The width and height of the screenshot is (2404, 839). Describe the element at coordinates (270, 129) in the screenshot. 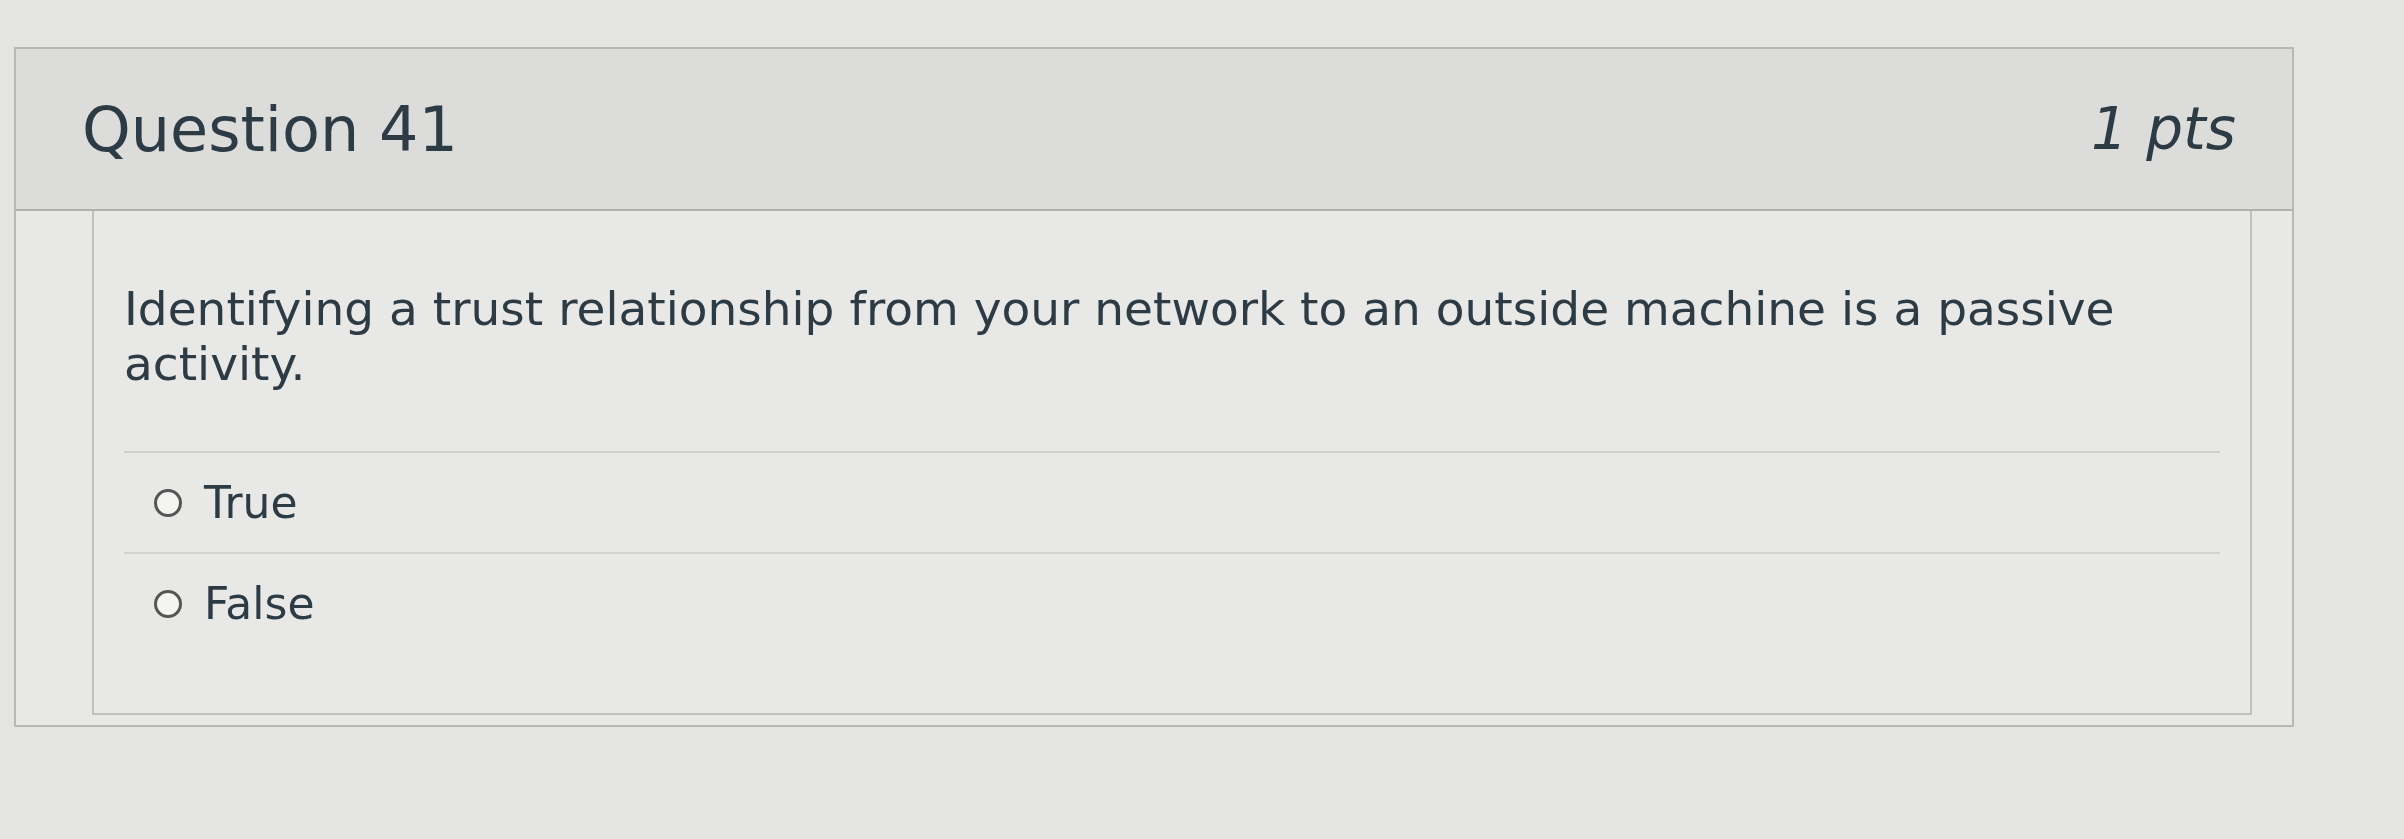

I see `question-title: Question 41` at that location.